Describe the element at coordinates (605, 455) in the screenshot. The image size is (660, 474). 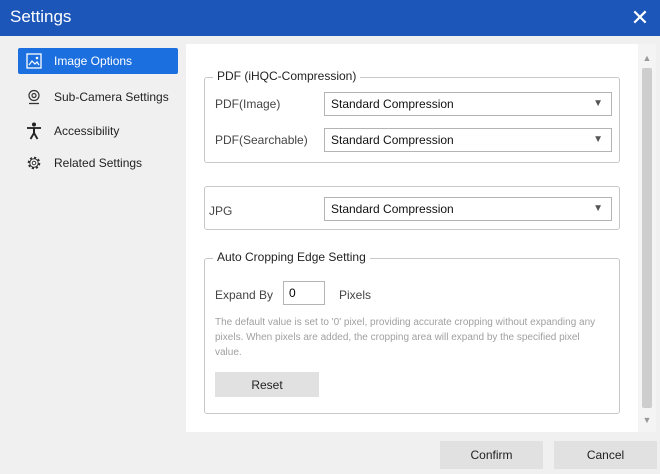
I see `cancel-button: Cancel` at that location.